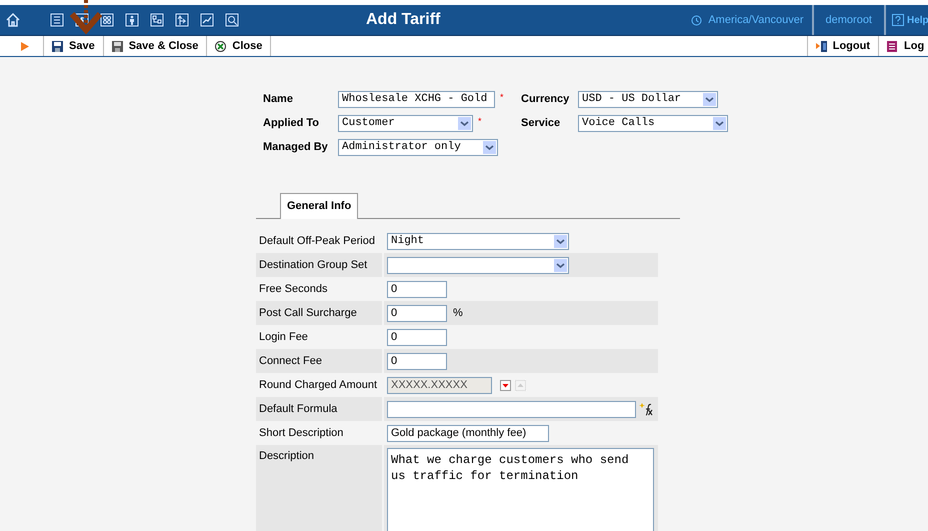 The width and height of the screenshot is (928, 531). Describe the element at coordinates (319, 361) in the screenshot. I see `field-label: Connect Fee` at that location.